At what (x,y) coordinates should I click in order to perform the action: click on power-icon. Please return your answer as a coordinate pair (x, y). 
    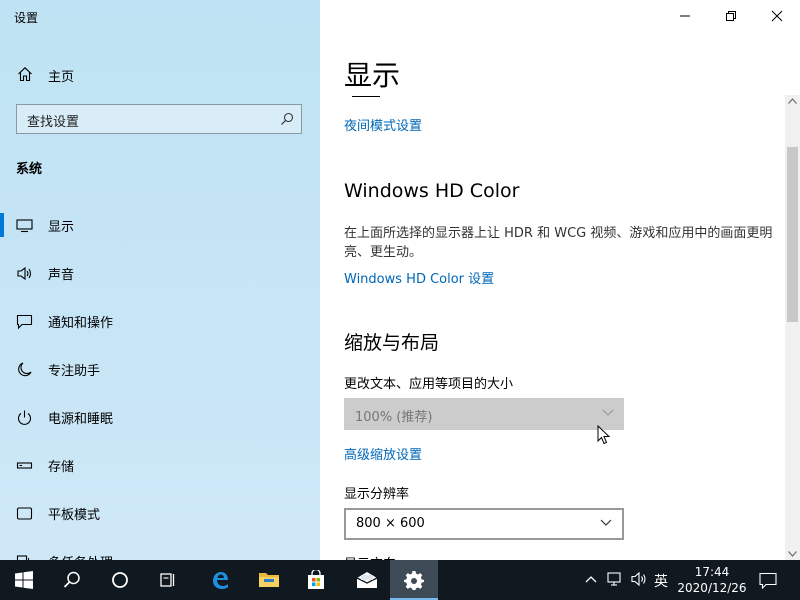
    Looking at the image, I should click on (24, 417).